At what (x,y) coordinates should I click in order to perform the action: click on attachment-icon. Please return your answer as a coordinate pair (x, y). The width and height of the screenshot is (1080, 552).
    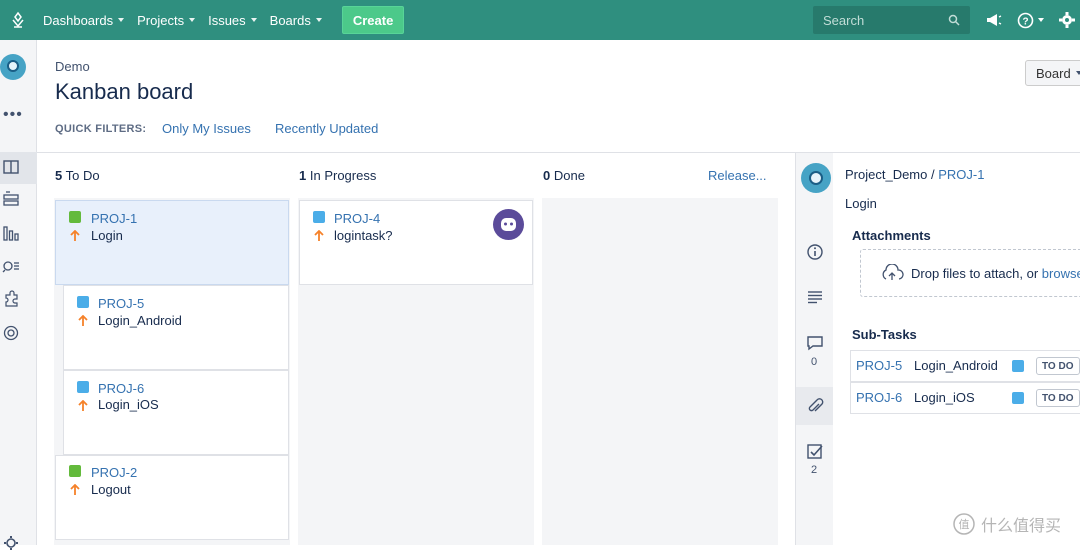
    Looking at the image, I should click on (815, 407).